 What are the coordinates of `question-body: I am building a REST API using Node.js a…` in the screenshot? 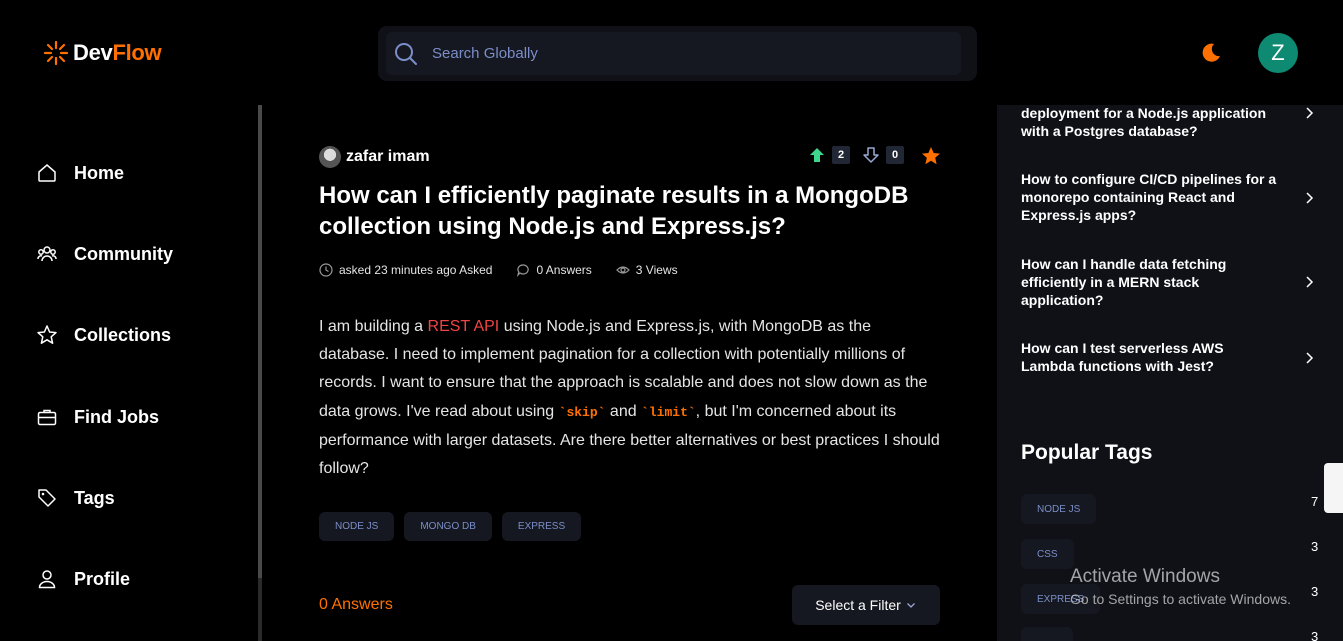 It's located at (629, 398).